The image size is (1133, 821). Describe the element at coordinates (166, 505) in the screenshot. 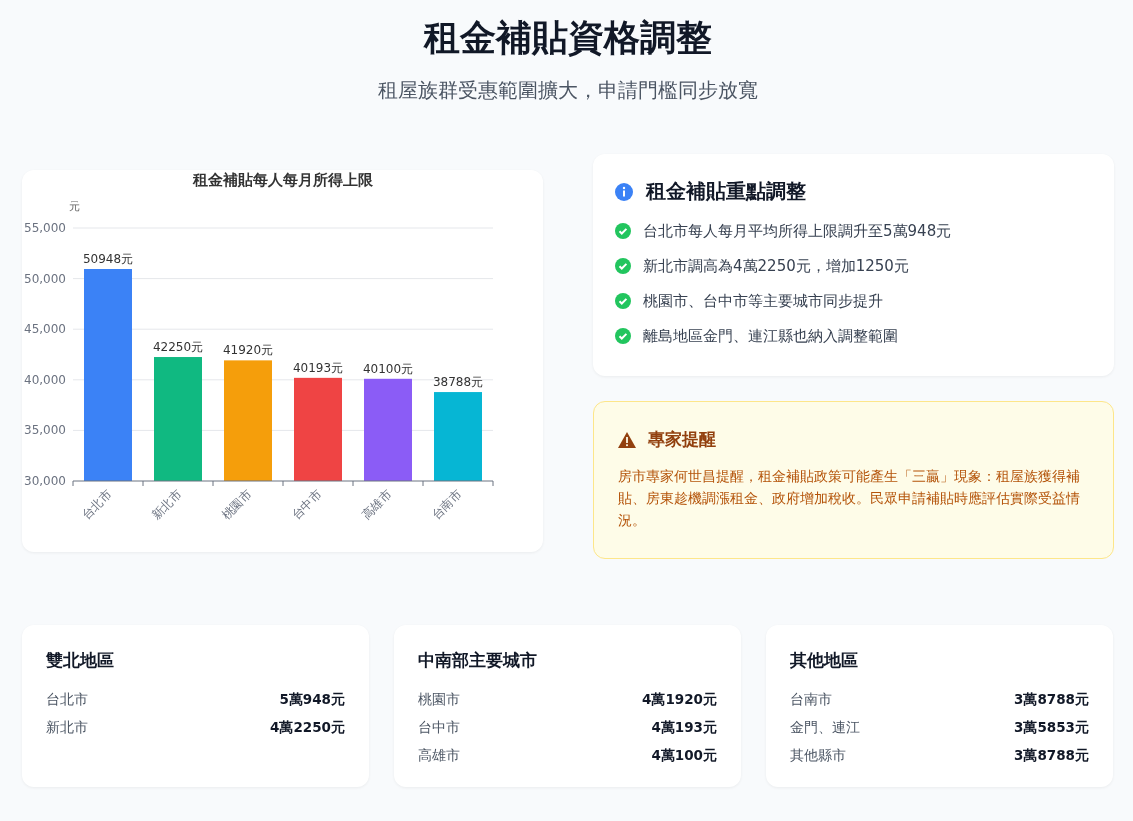

I see `x-category-label: 新北市` at that location.